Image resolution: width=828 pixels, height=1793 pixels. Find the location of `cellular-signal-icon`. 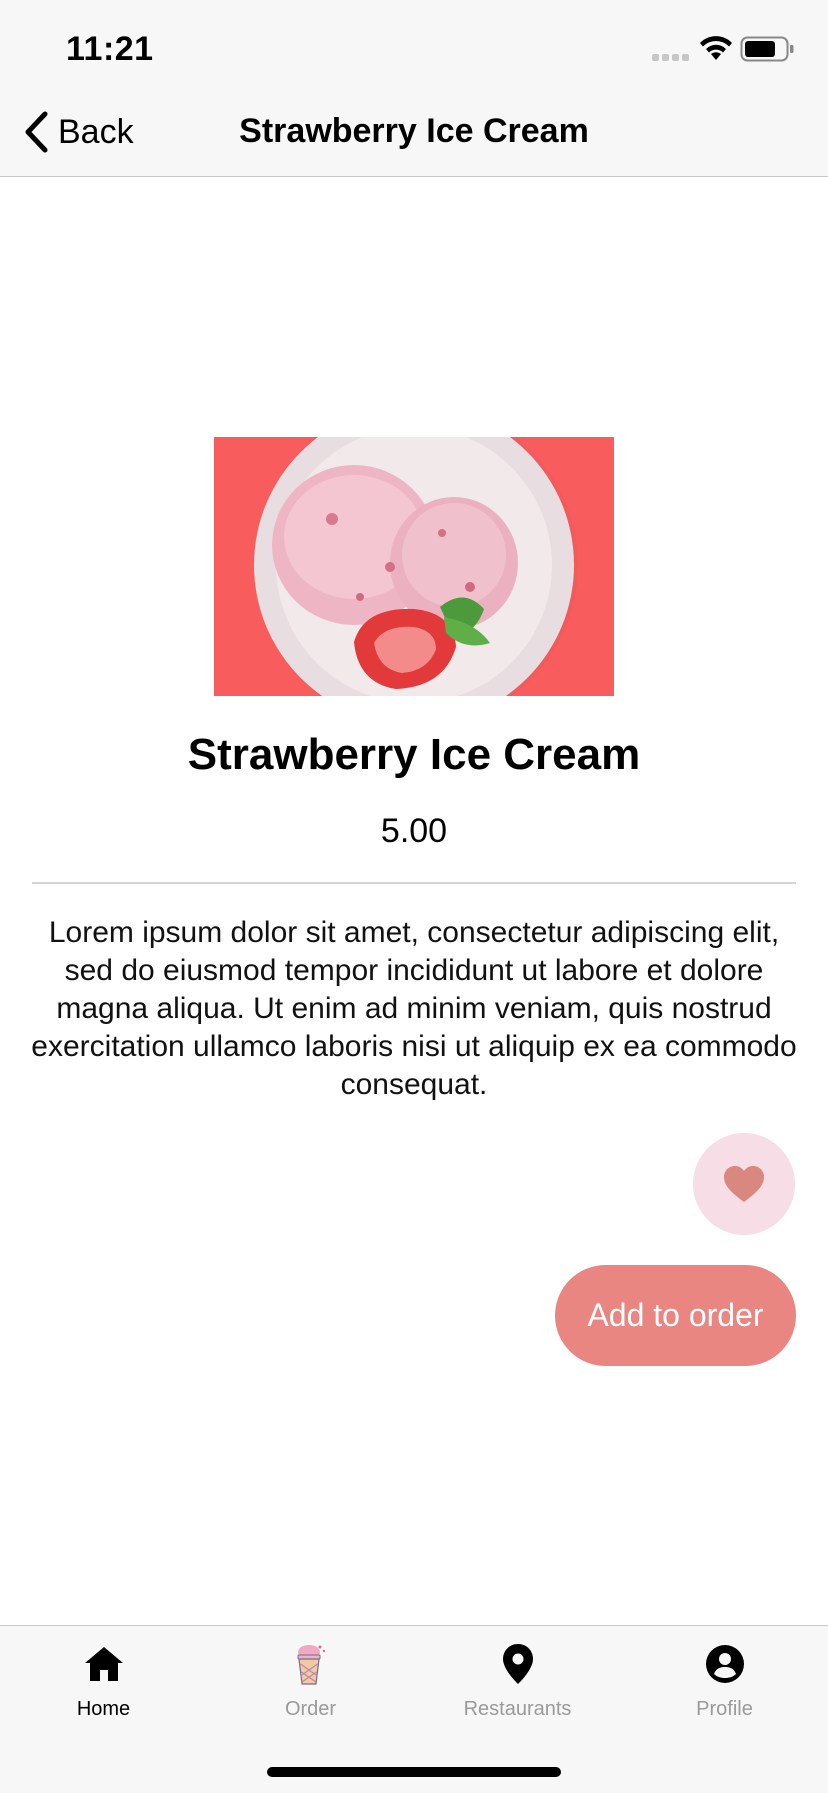

cellular-signal-icon is located at coordinates (670, 57).